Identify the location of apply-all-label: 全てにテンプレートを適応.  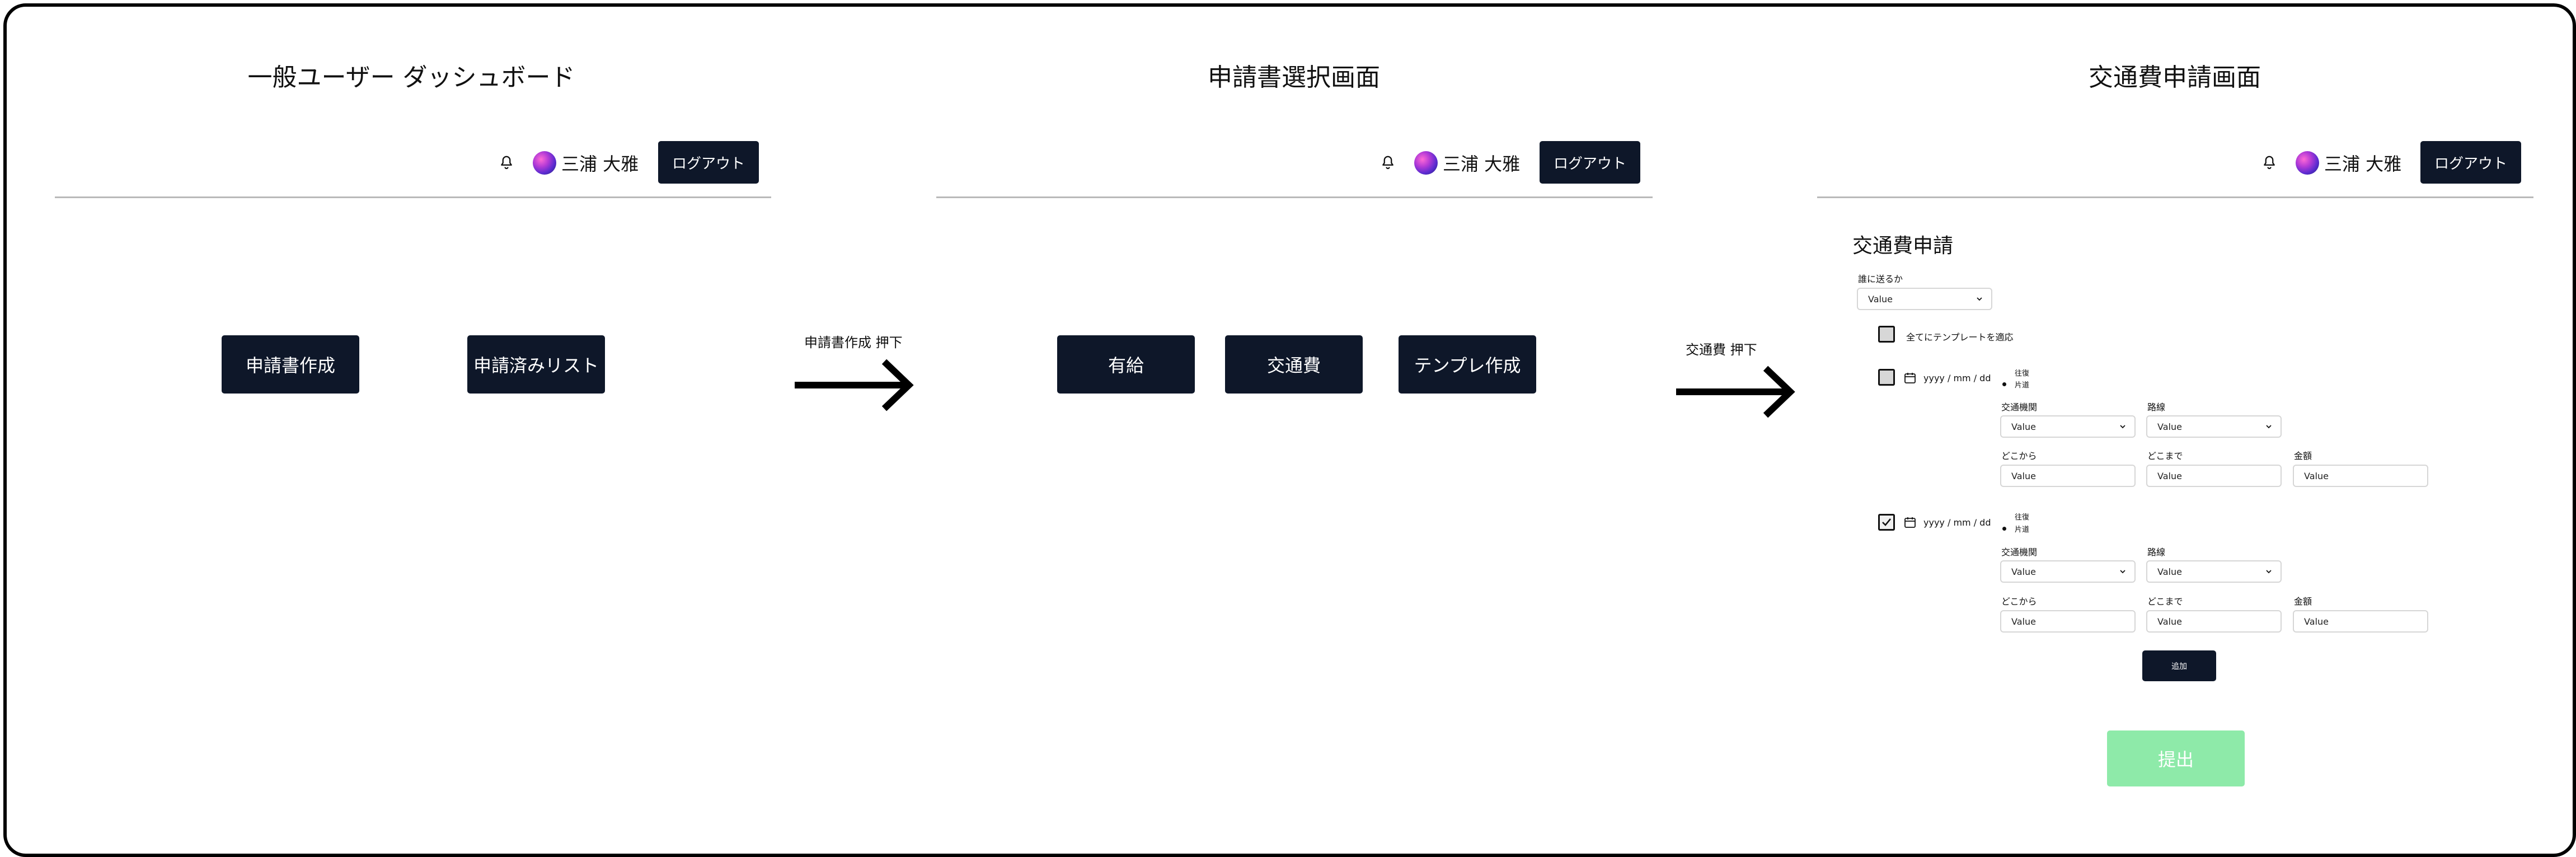
(1960, 337).